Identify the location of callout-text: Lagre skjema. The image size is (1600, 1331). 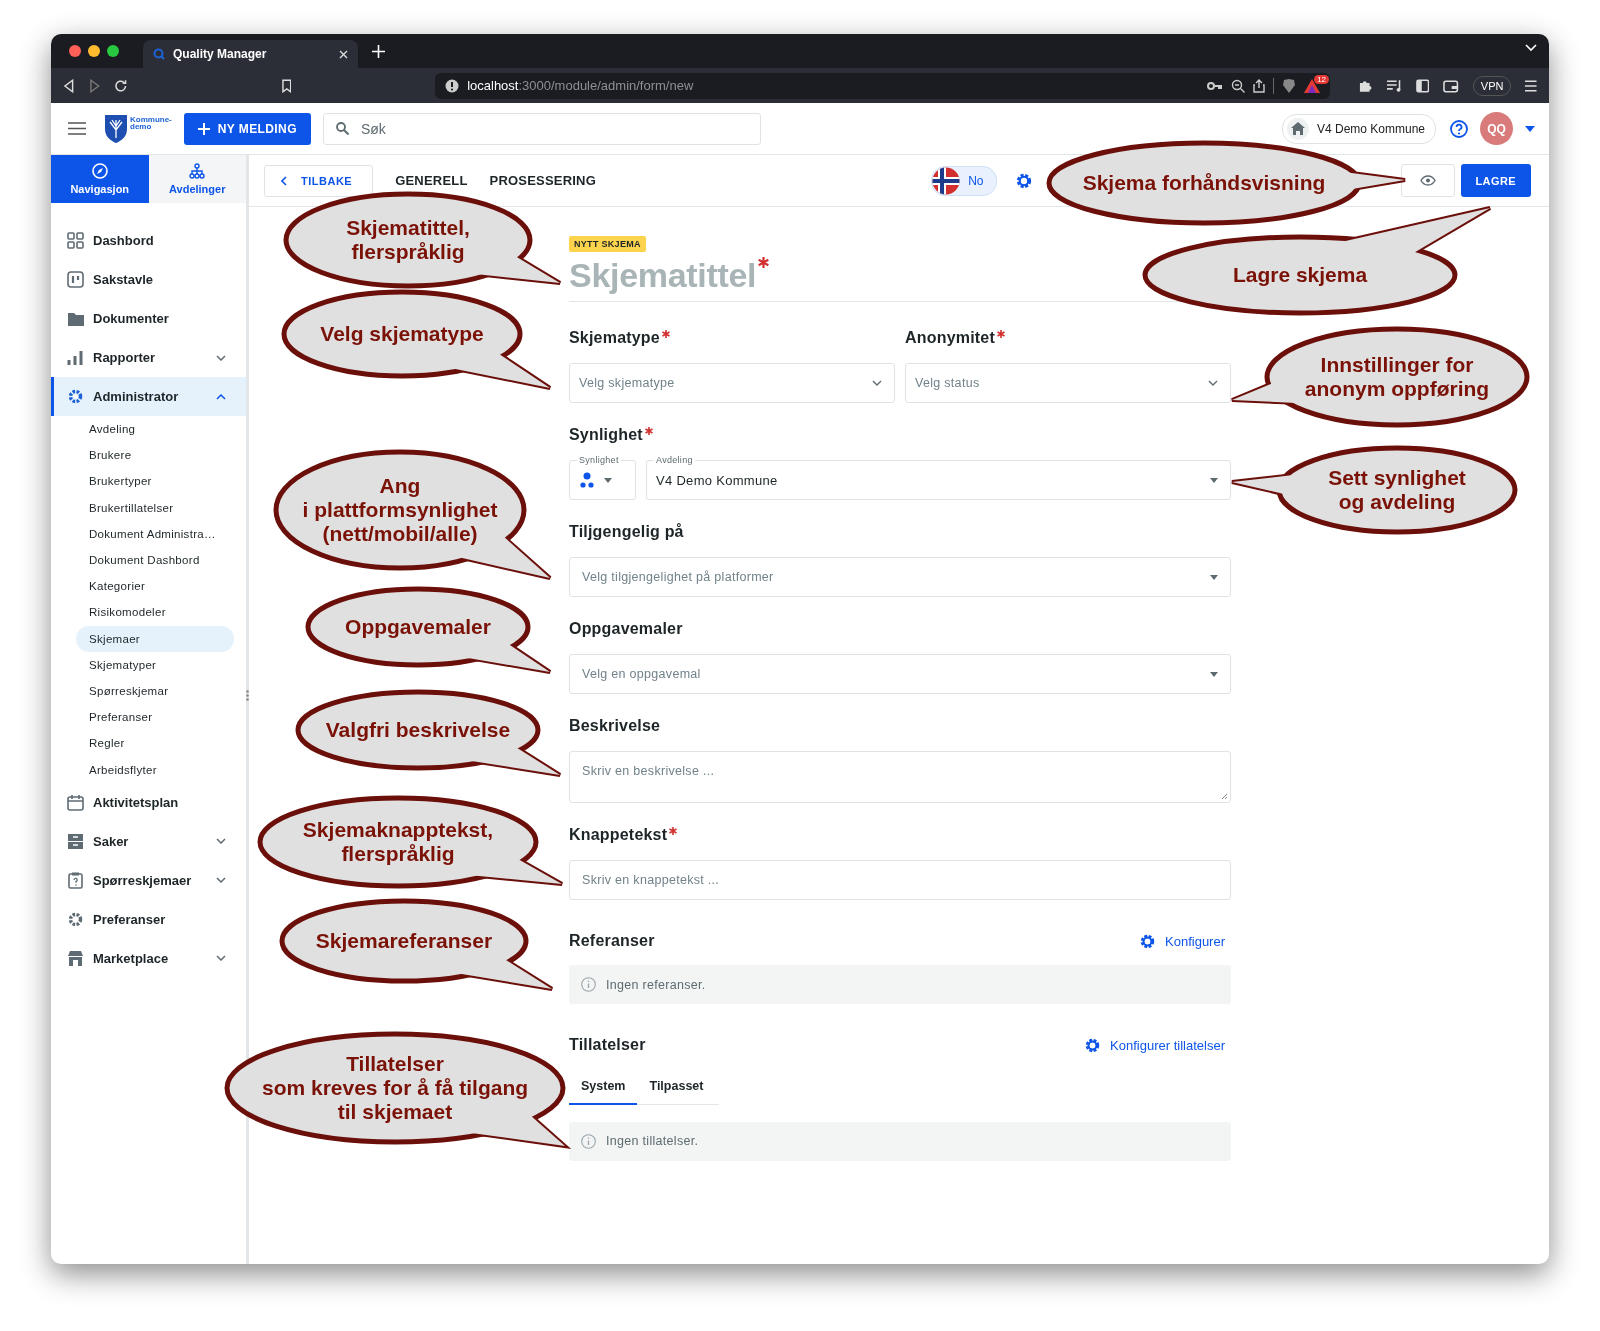
(1300, 275).